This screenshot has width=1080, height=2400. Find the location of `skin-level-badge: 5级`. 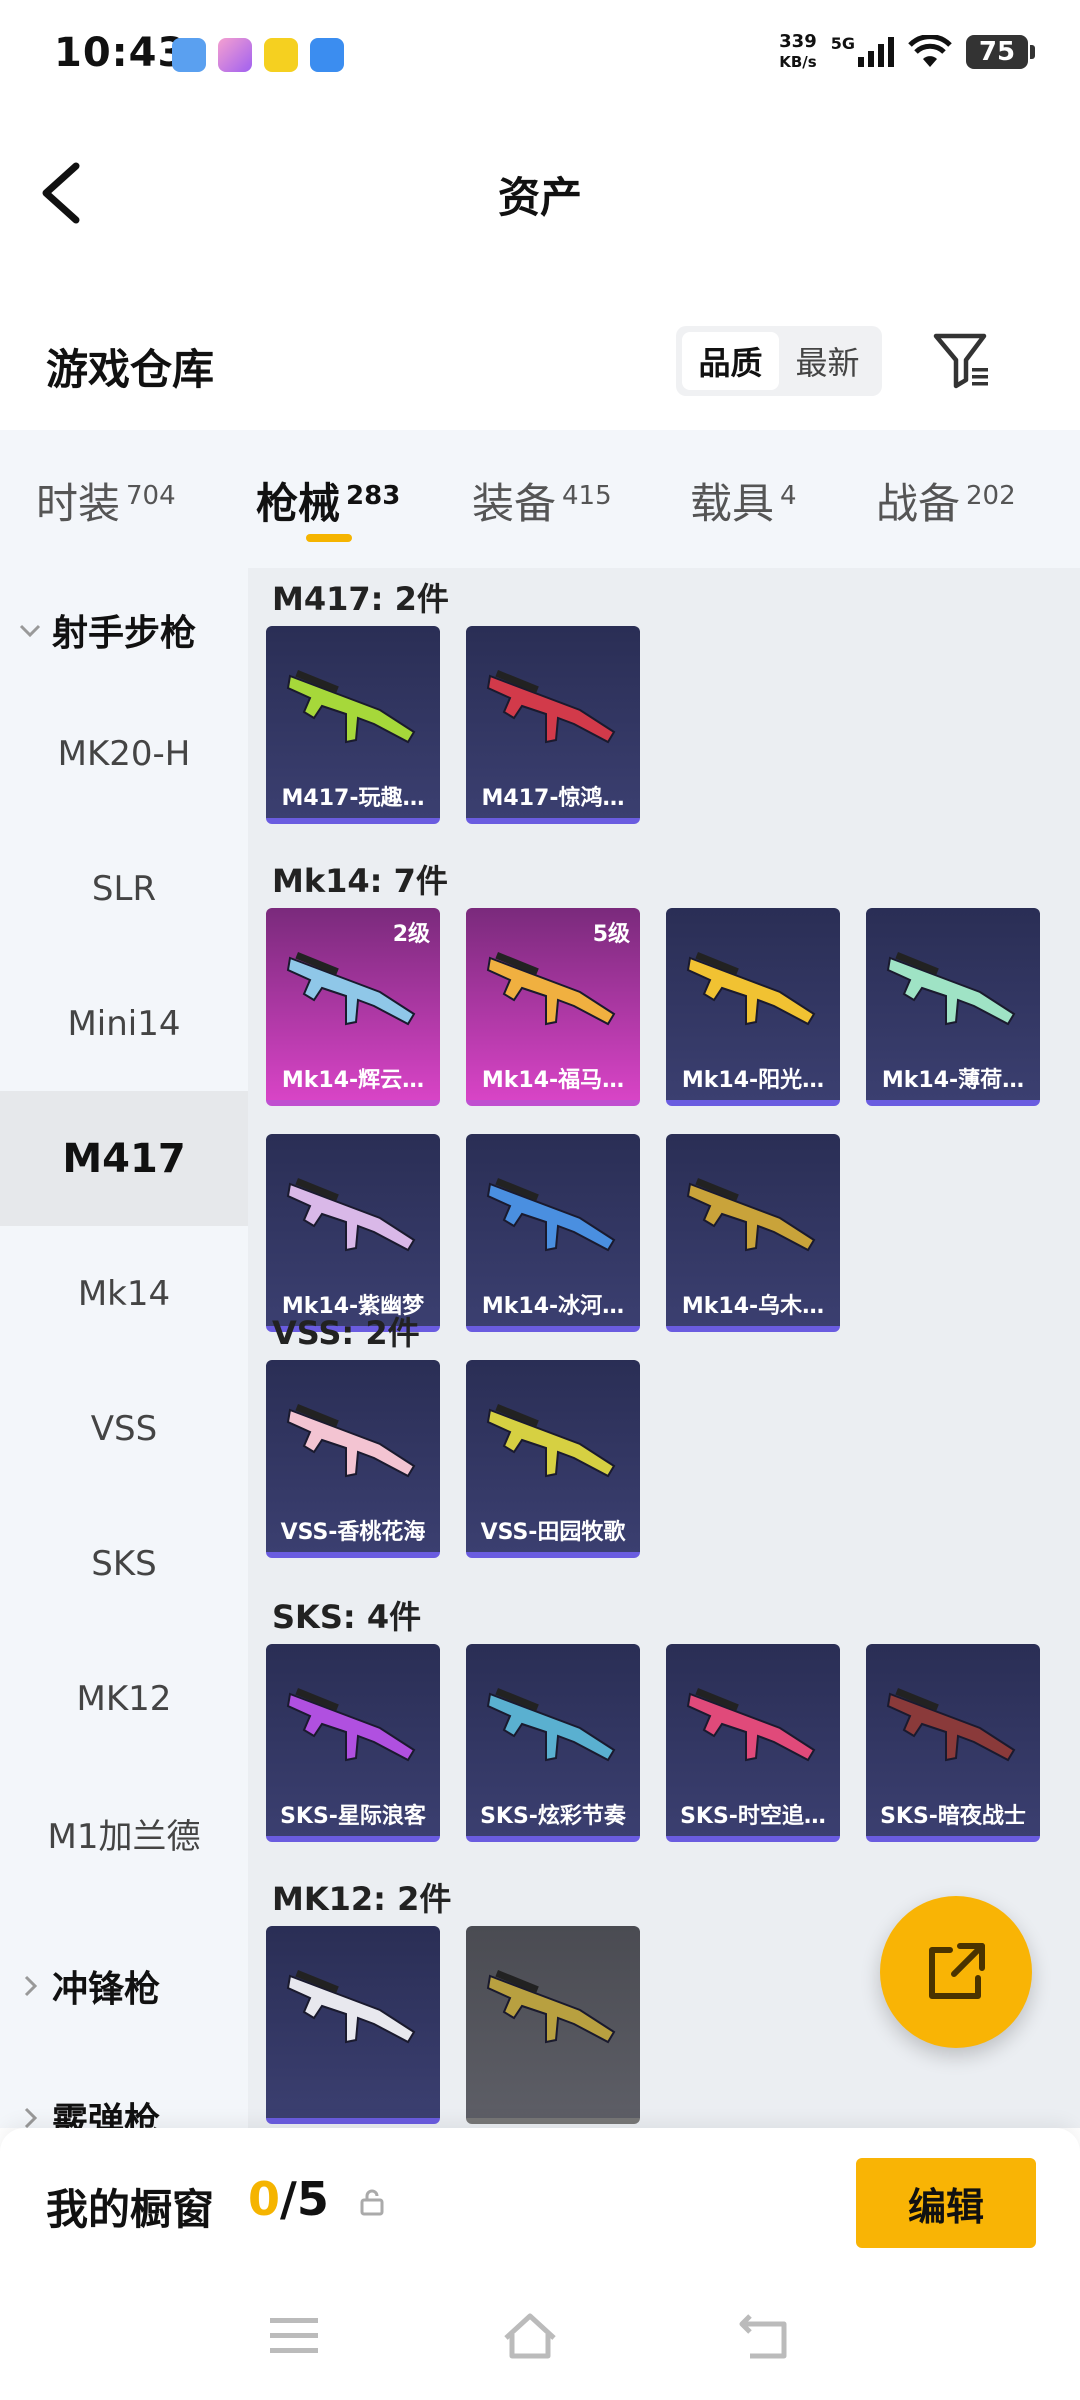

skin-level-badge: 5级 is located at coordinates (611, 934).